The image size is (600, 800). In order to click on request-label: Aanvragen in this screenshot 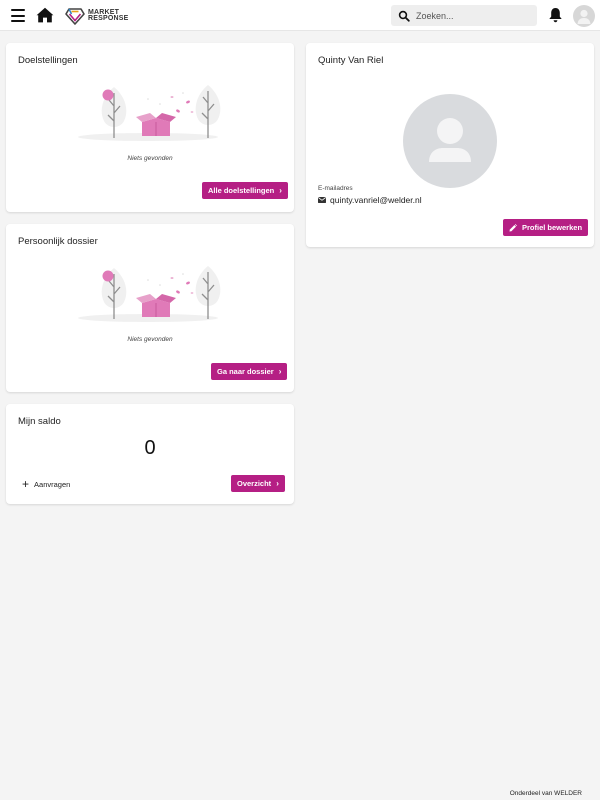, I will do `click(52, 484)`.